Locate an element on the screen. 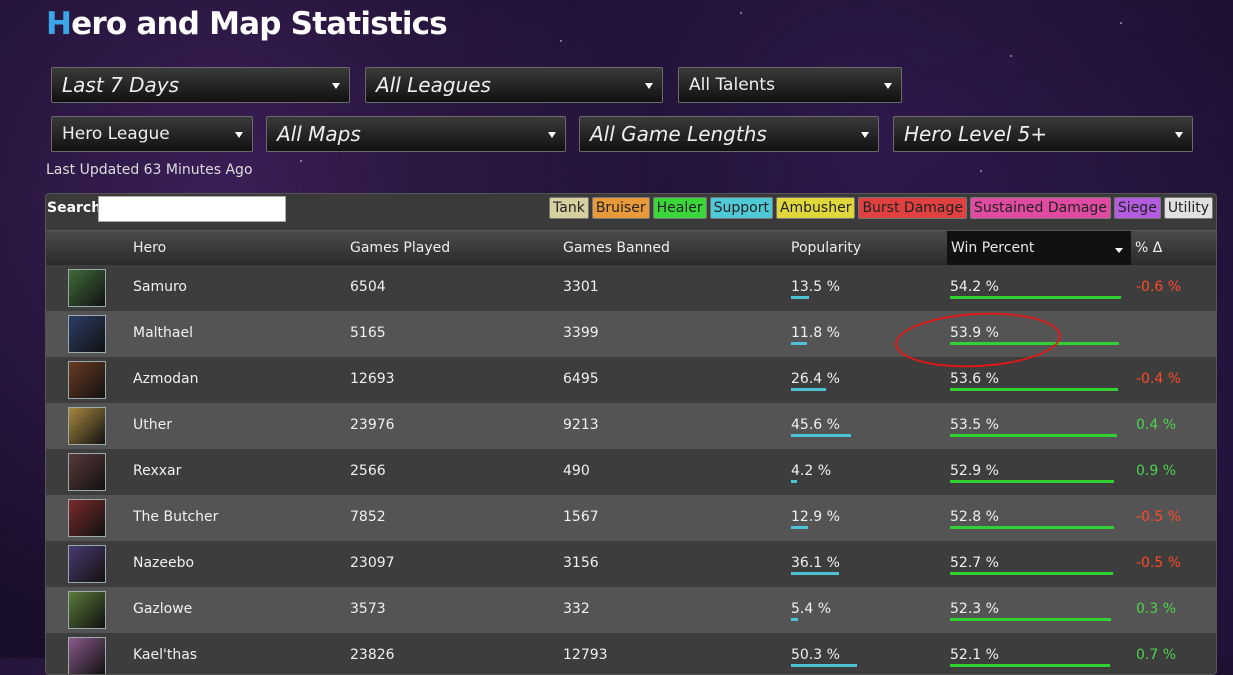 The image size is (1233, 675). table-row: Nazeebo 23097 3156 36.1 % 52.7 % -0.5 % is located at coordinates (631, 564).